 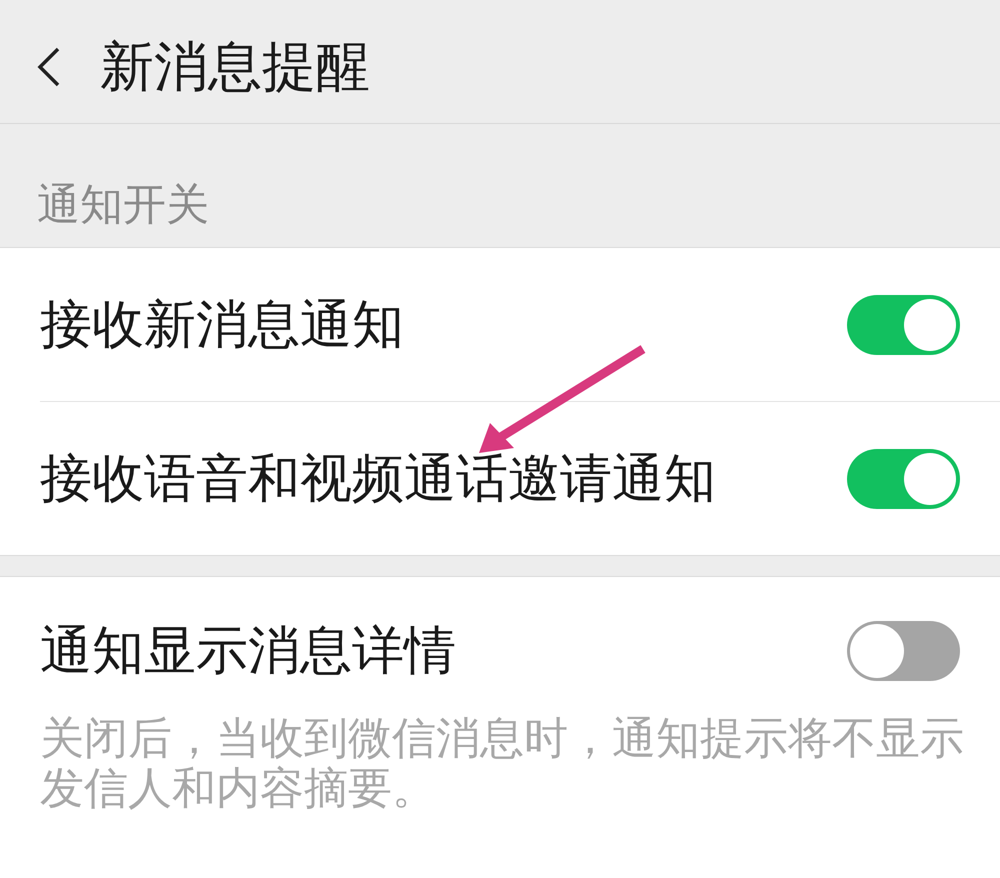 I want to click on setting-label: 接收新消息通知, so click(x=222, y=324).